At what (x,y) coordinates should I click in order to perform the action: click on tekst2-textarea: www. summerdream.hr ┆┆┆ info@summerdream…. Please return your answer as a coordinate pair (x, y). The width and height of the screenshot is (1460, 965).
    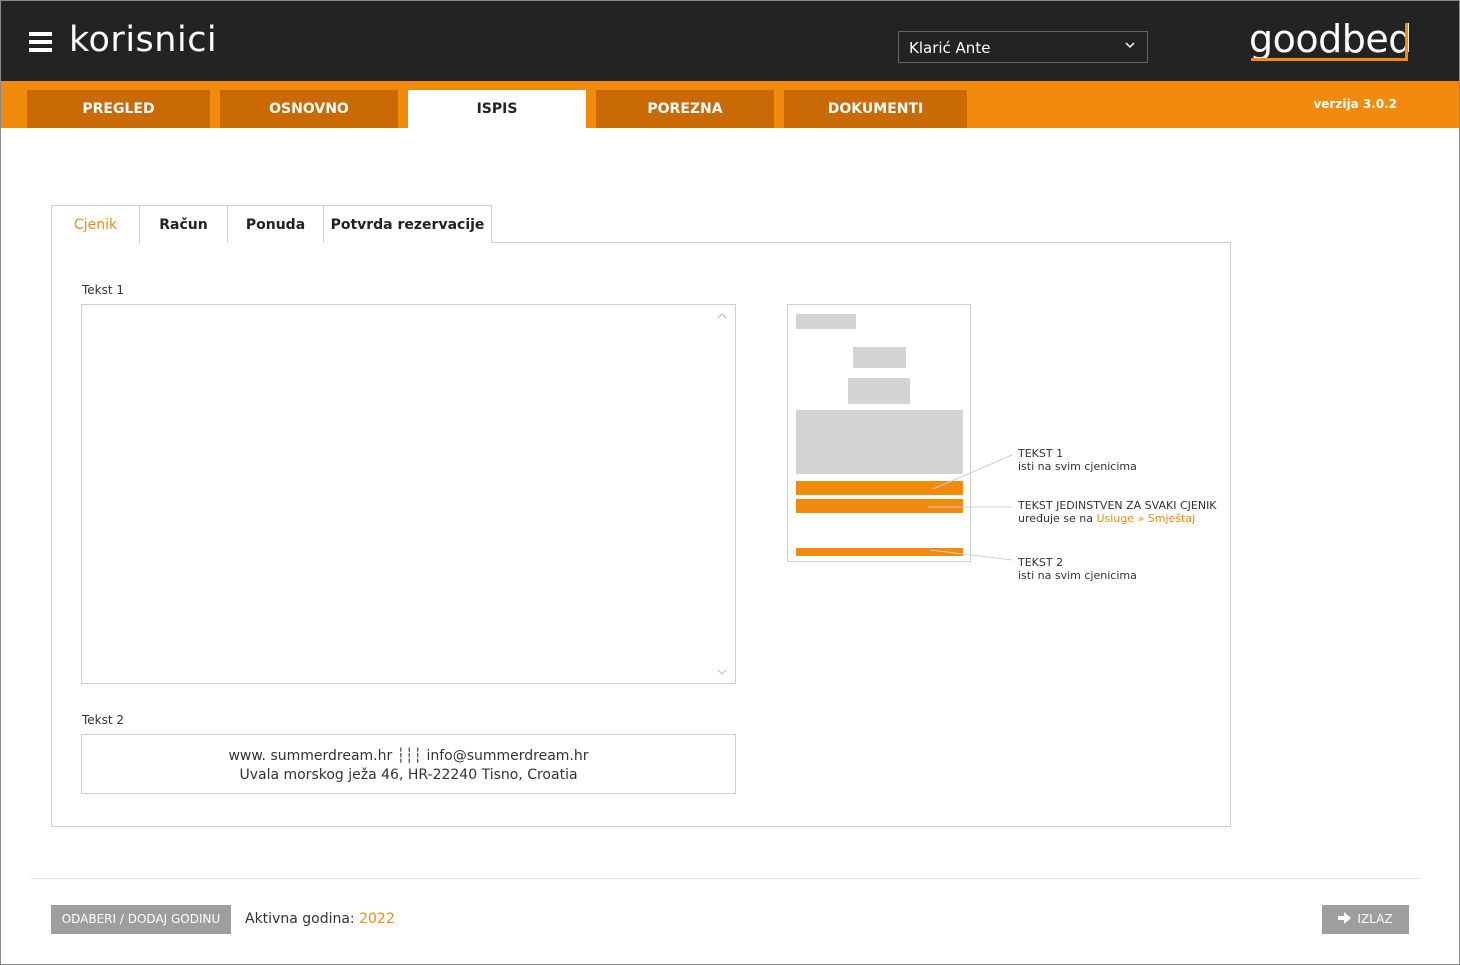
    Looking at the image, I should click on (408, 764).